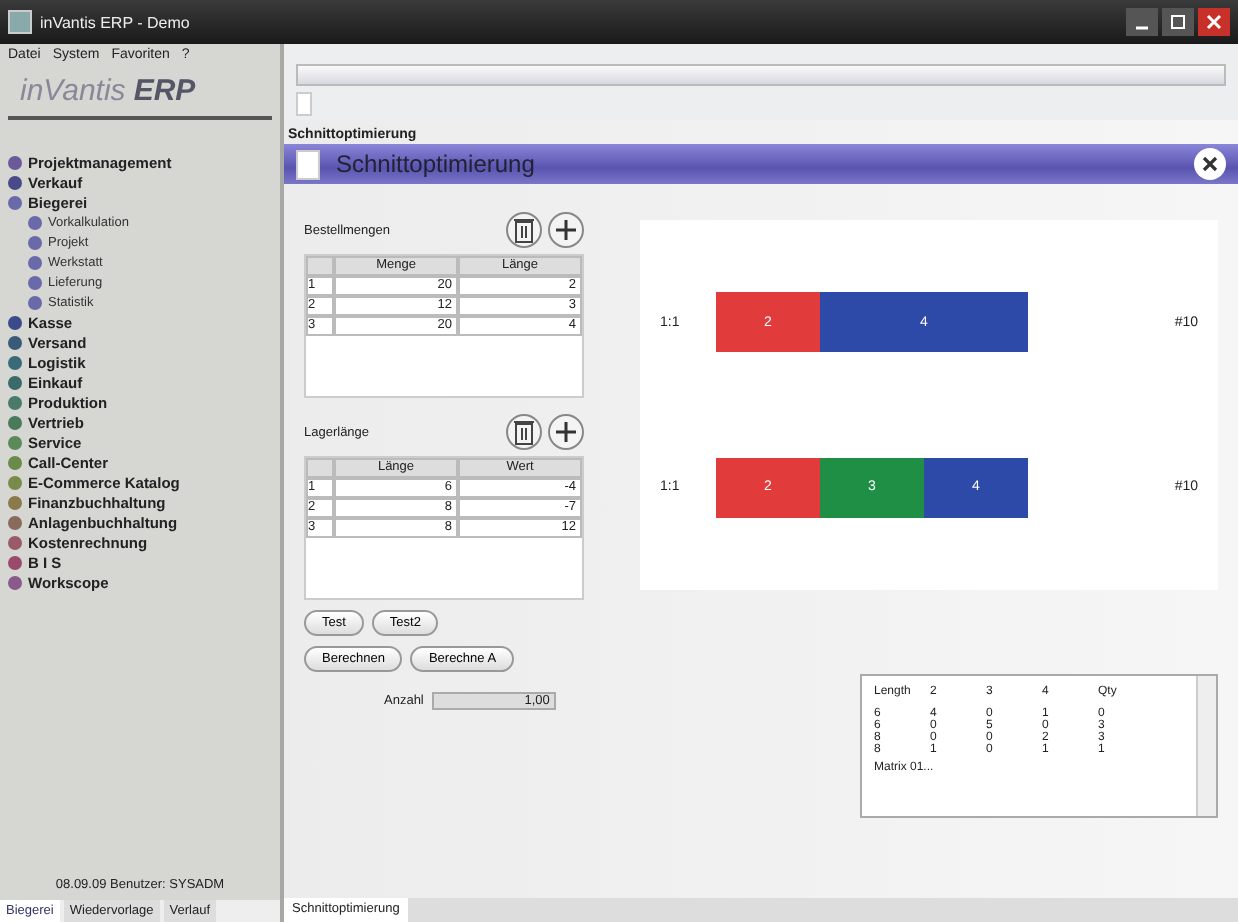 The width and height of the screenshot is (1238, 922). I want to click on maximize-icon, so click(1178, 22).